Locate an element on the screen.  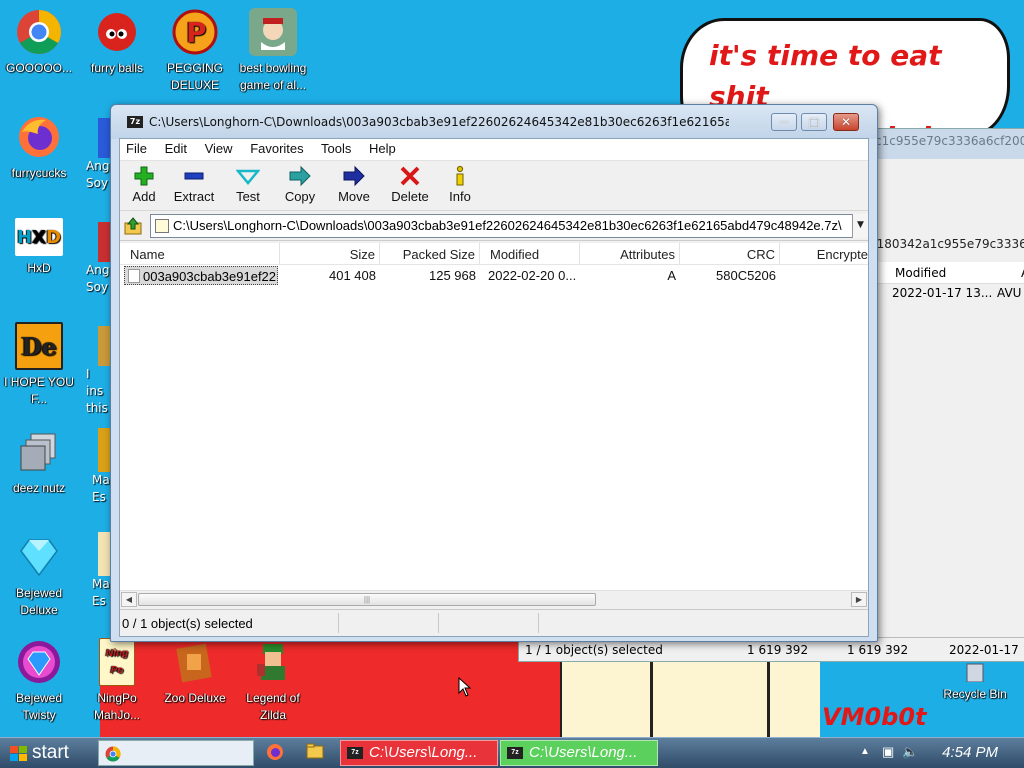
menu-edit: Edit is located at coordinates (176, 148).